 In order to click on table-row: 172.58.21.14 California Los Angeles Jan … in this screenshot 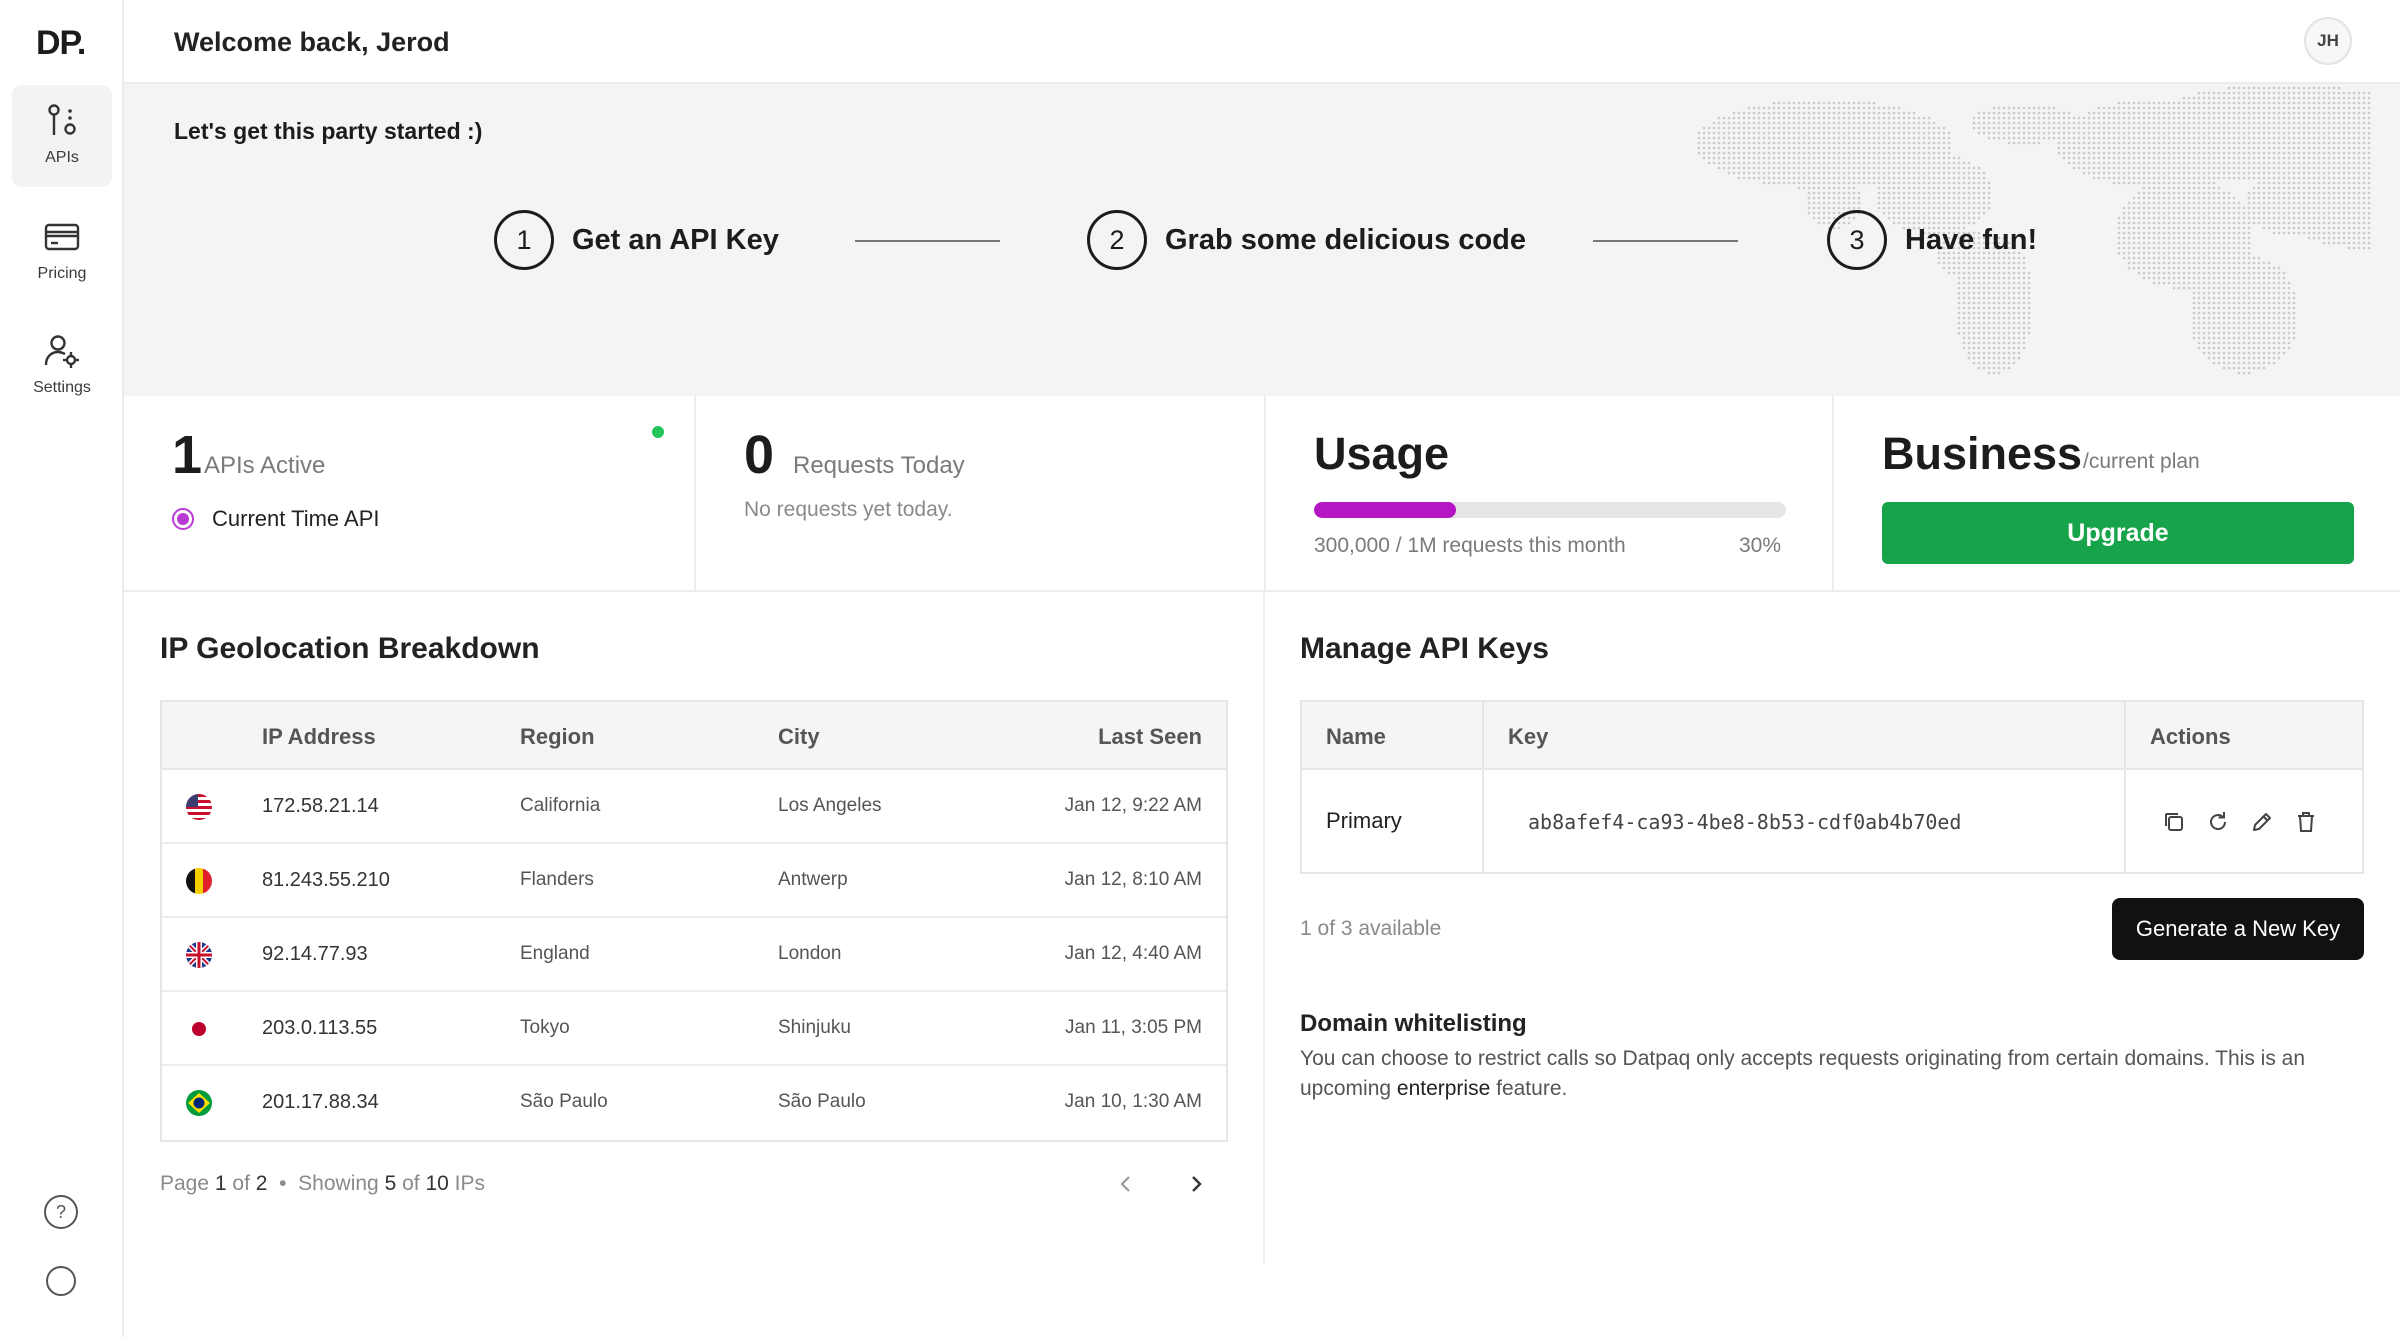, I will do `click(694, 807)`.